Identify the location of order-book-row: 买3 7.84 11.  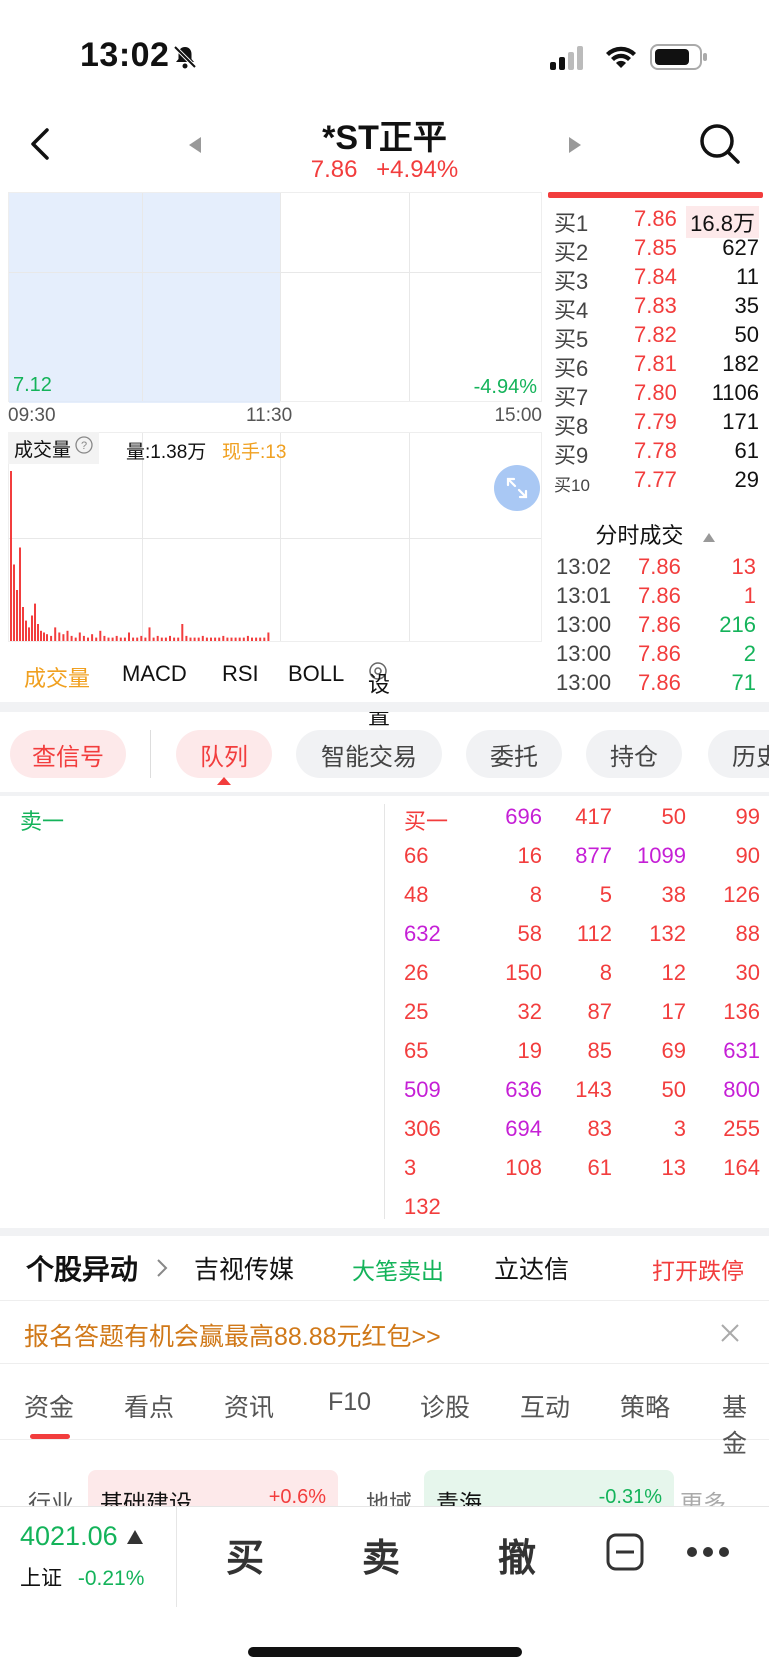
(656, 278).